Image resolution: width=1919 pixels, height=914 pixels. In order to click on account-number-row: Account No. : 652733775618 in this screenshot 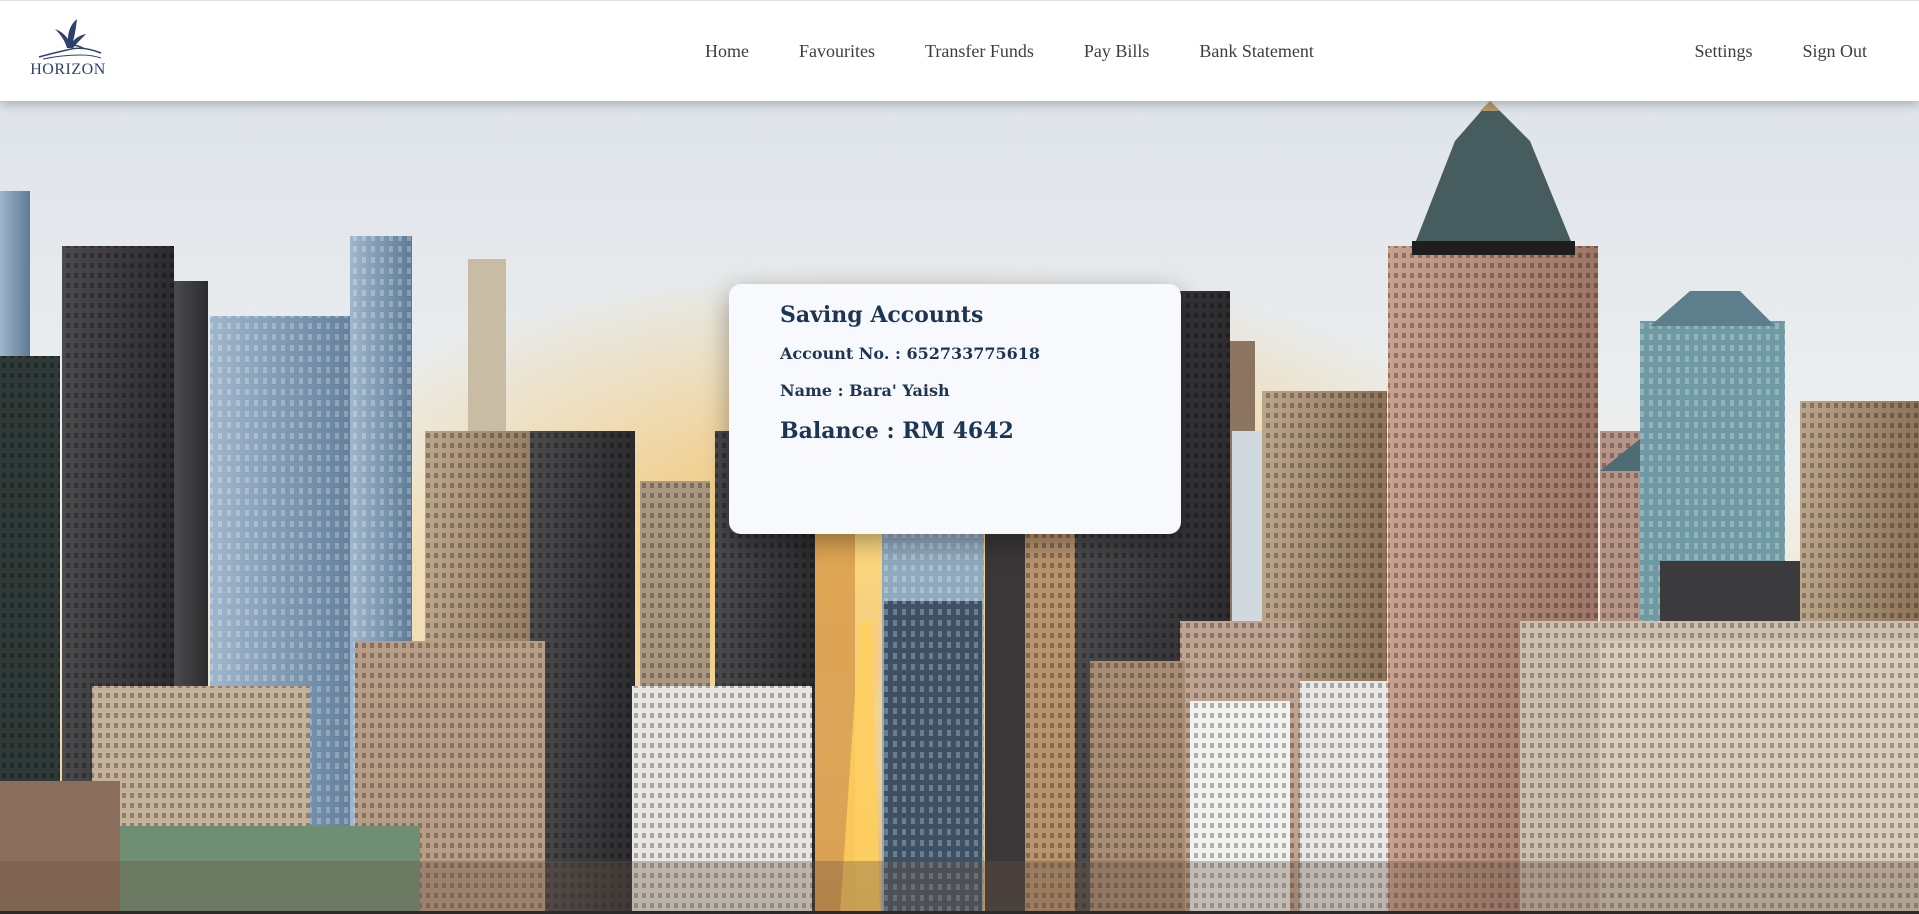, I will do `click(980, 353)`.